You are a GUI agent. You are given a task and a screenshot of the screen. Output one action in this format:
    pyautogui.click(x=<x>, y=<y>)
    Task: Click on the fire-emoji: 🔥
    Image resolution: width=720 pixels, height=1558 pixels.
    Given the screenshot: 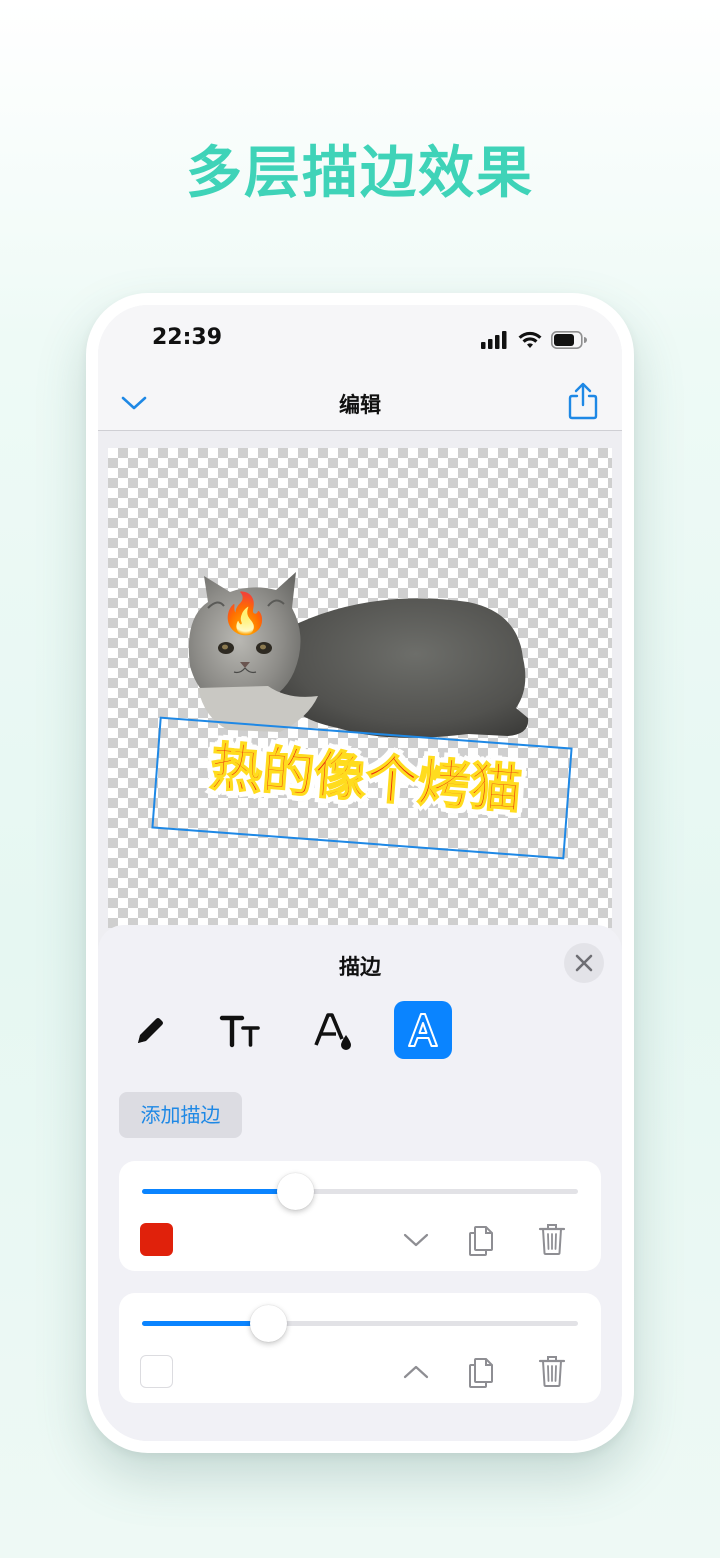 What is the action you would take?
    pyautogui.click(x=245, y=614)
    